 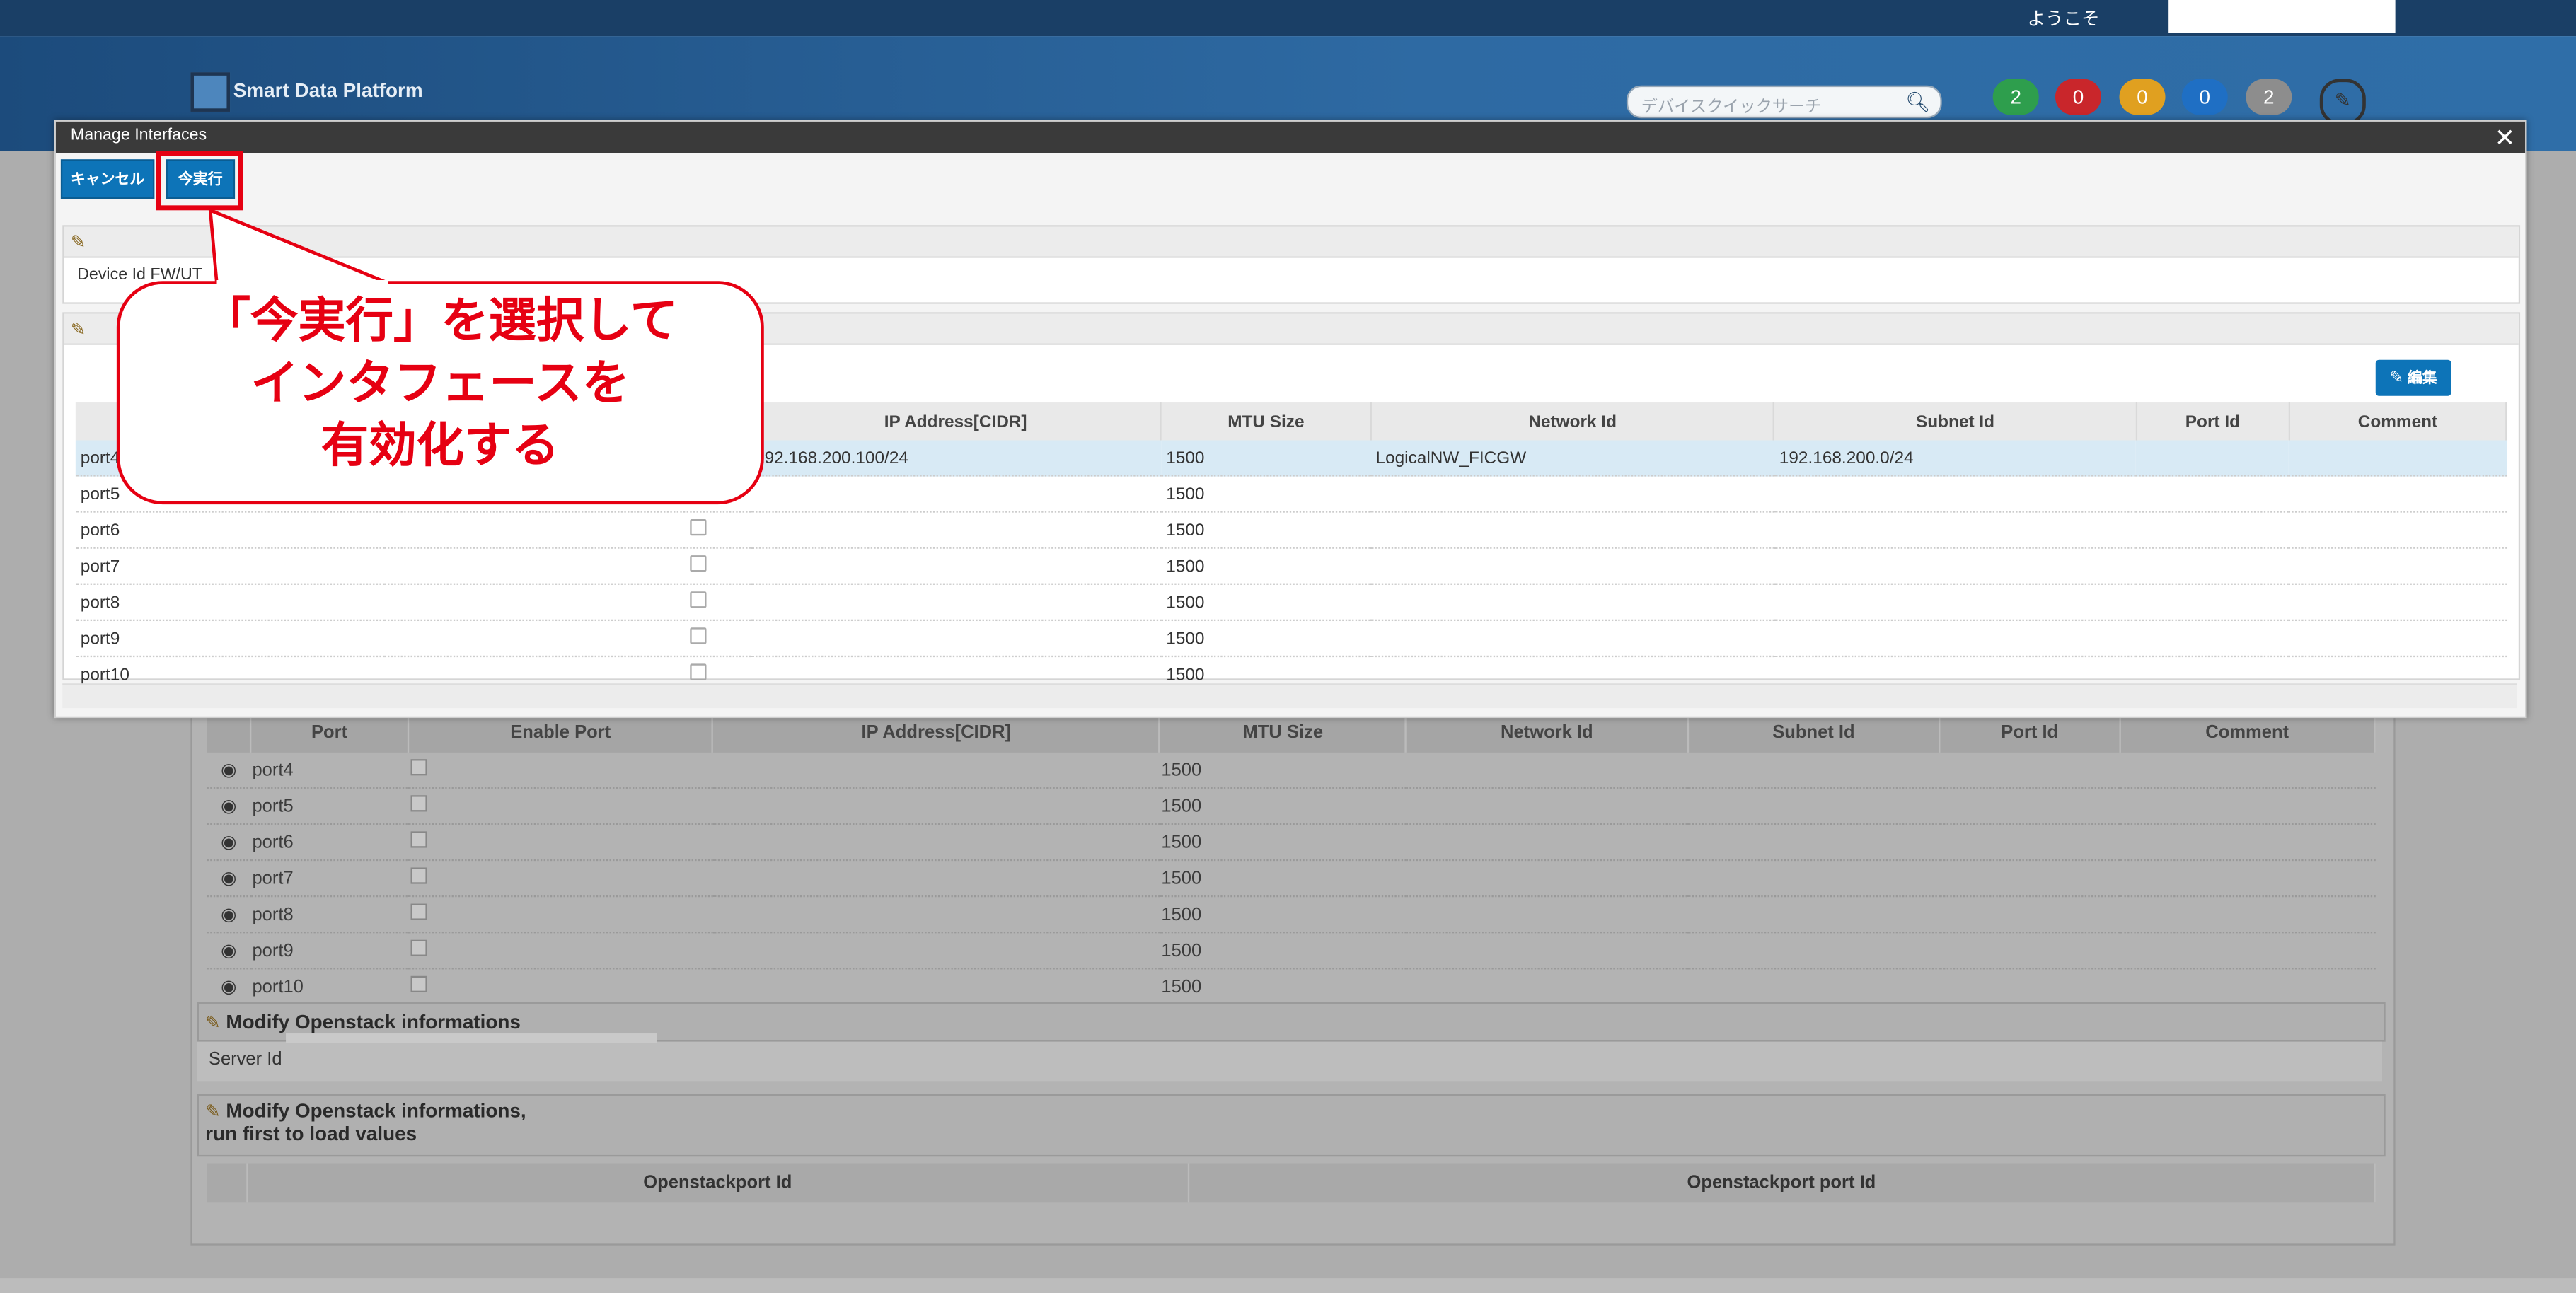 What do you see at coordinates (440, 320) in the screenshot?
I see `callout-line1: 「今実行」を選択して` at bounding box center [440, 320].